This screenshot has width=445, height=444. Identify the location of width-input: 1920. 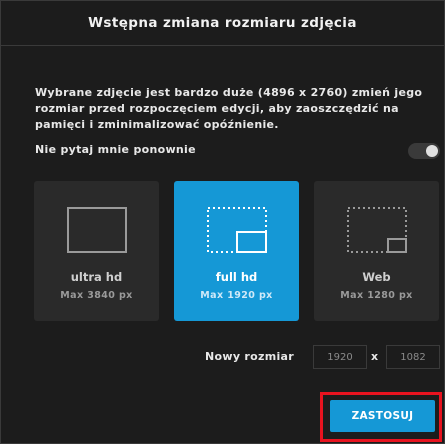
(340, 357).